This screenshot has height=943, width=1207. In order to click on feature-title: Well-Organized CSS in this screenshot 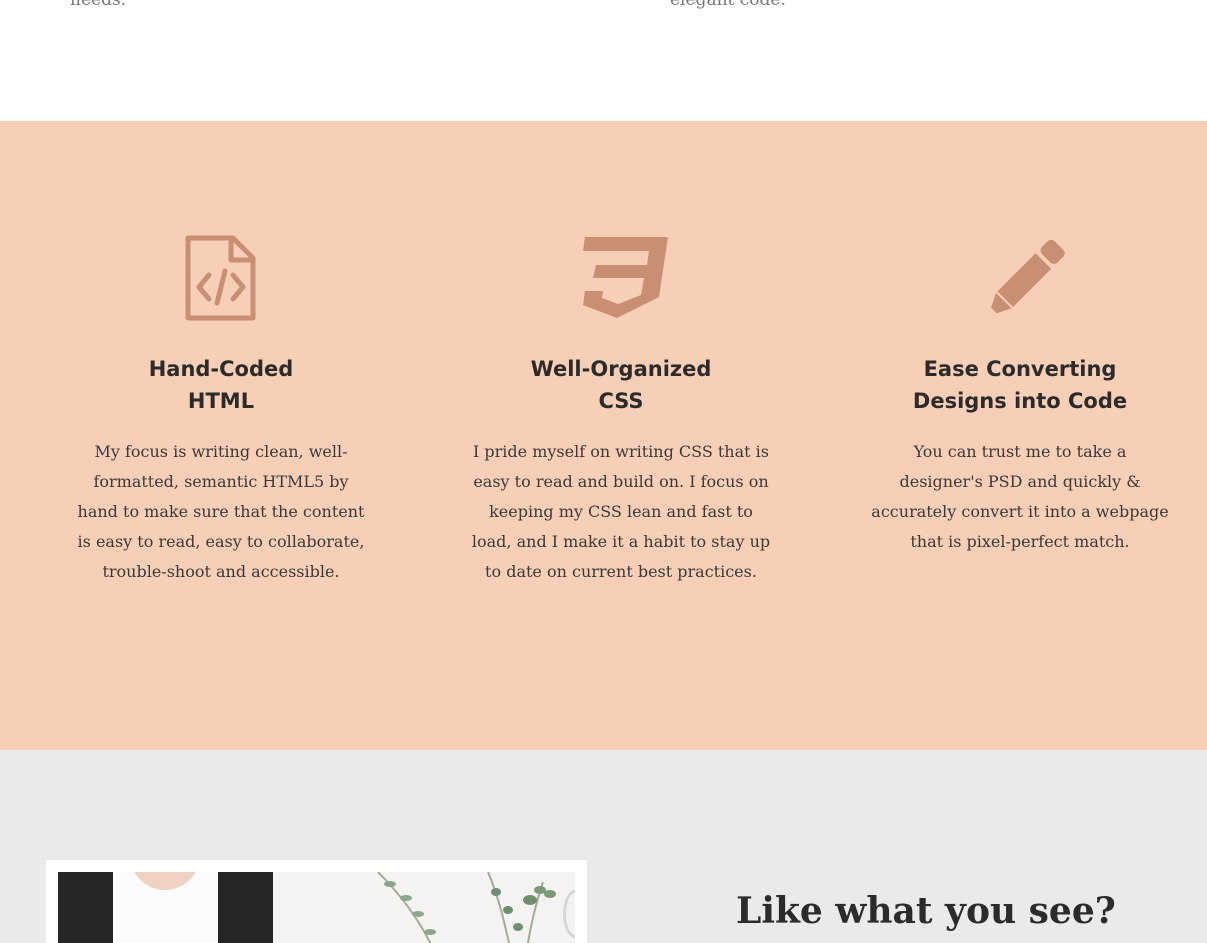, I will do `click(621, 385)`.